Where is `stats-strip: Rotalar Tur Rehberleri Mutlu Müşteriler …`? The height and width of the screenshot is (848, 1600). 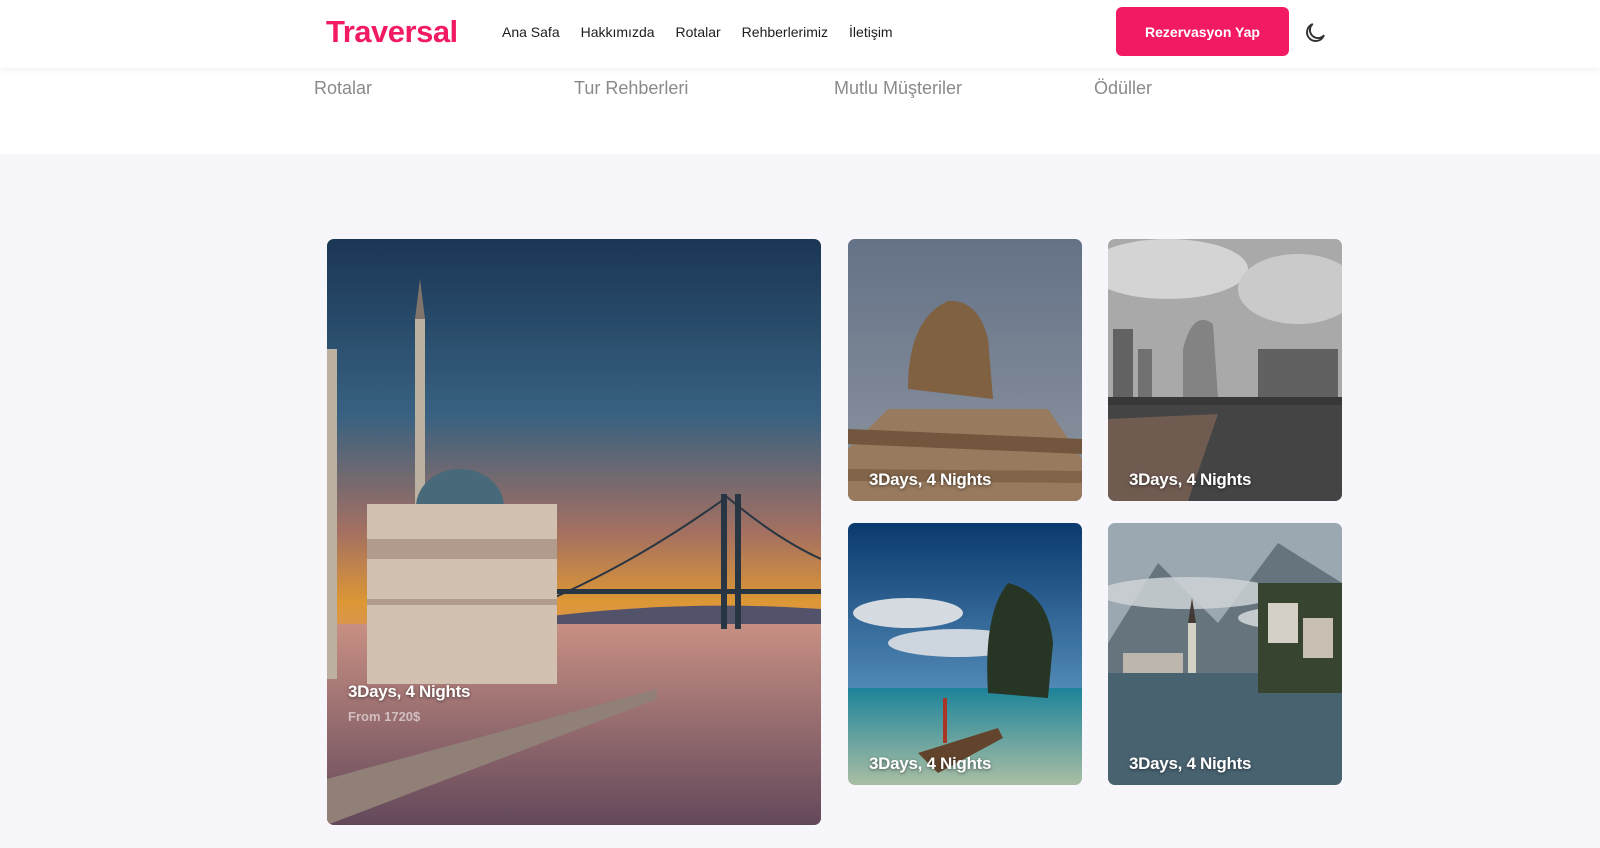
stats-strip: Rotalar Tur Rehberleri Mutlu Müşteriler … is located at coordinates (800, 111).